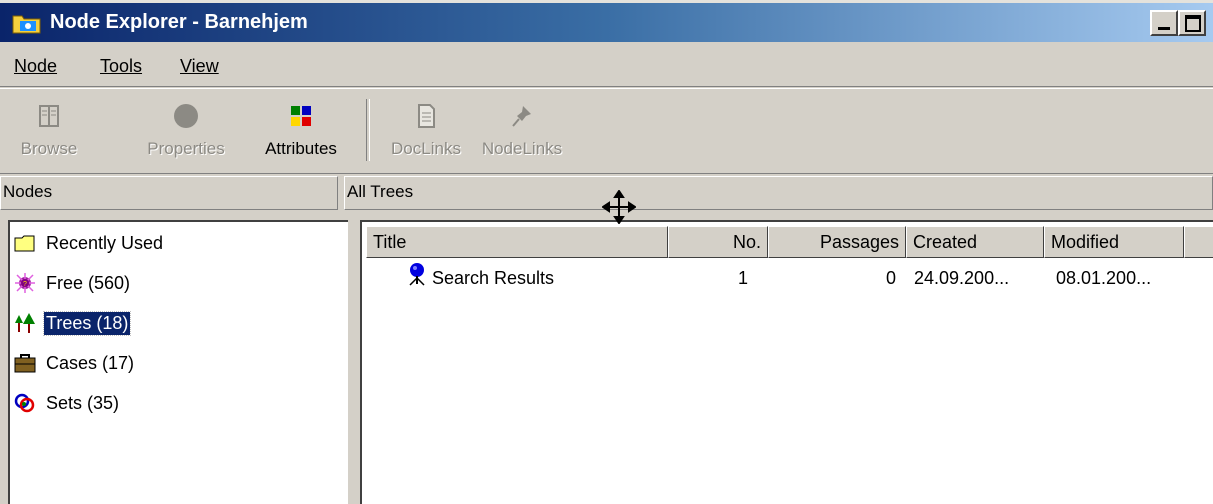  What do you see at coordinates (83, 402) in the screenshot?
I see `node-item-label: Sets (35)` at bounding box center [83, 402].